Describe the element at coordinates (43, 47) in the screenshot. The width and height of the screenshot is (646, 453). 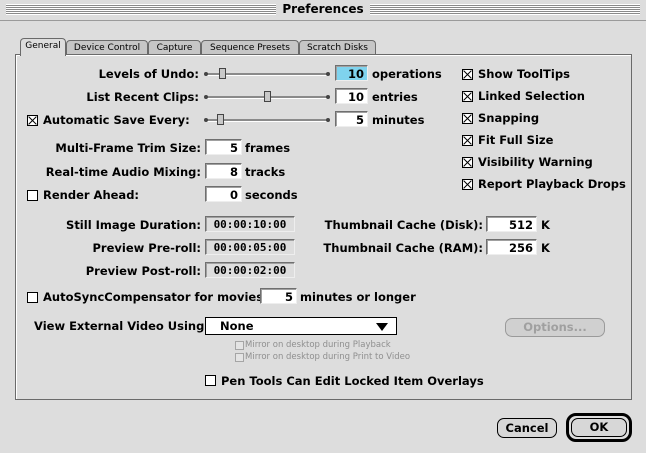
I see `tab-general: General` at that location.